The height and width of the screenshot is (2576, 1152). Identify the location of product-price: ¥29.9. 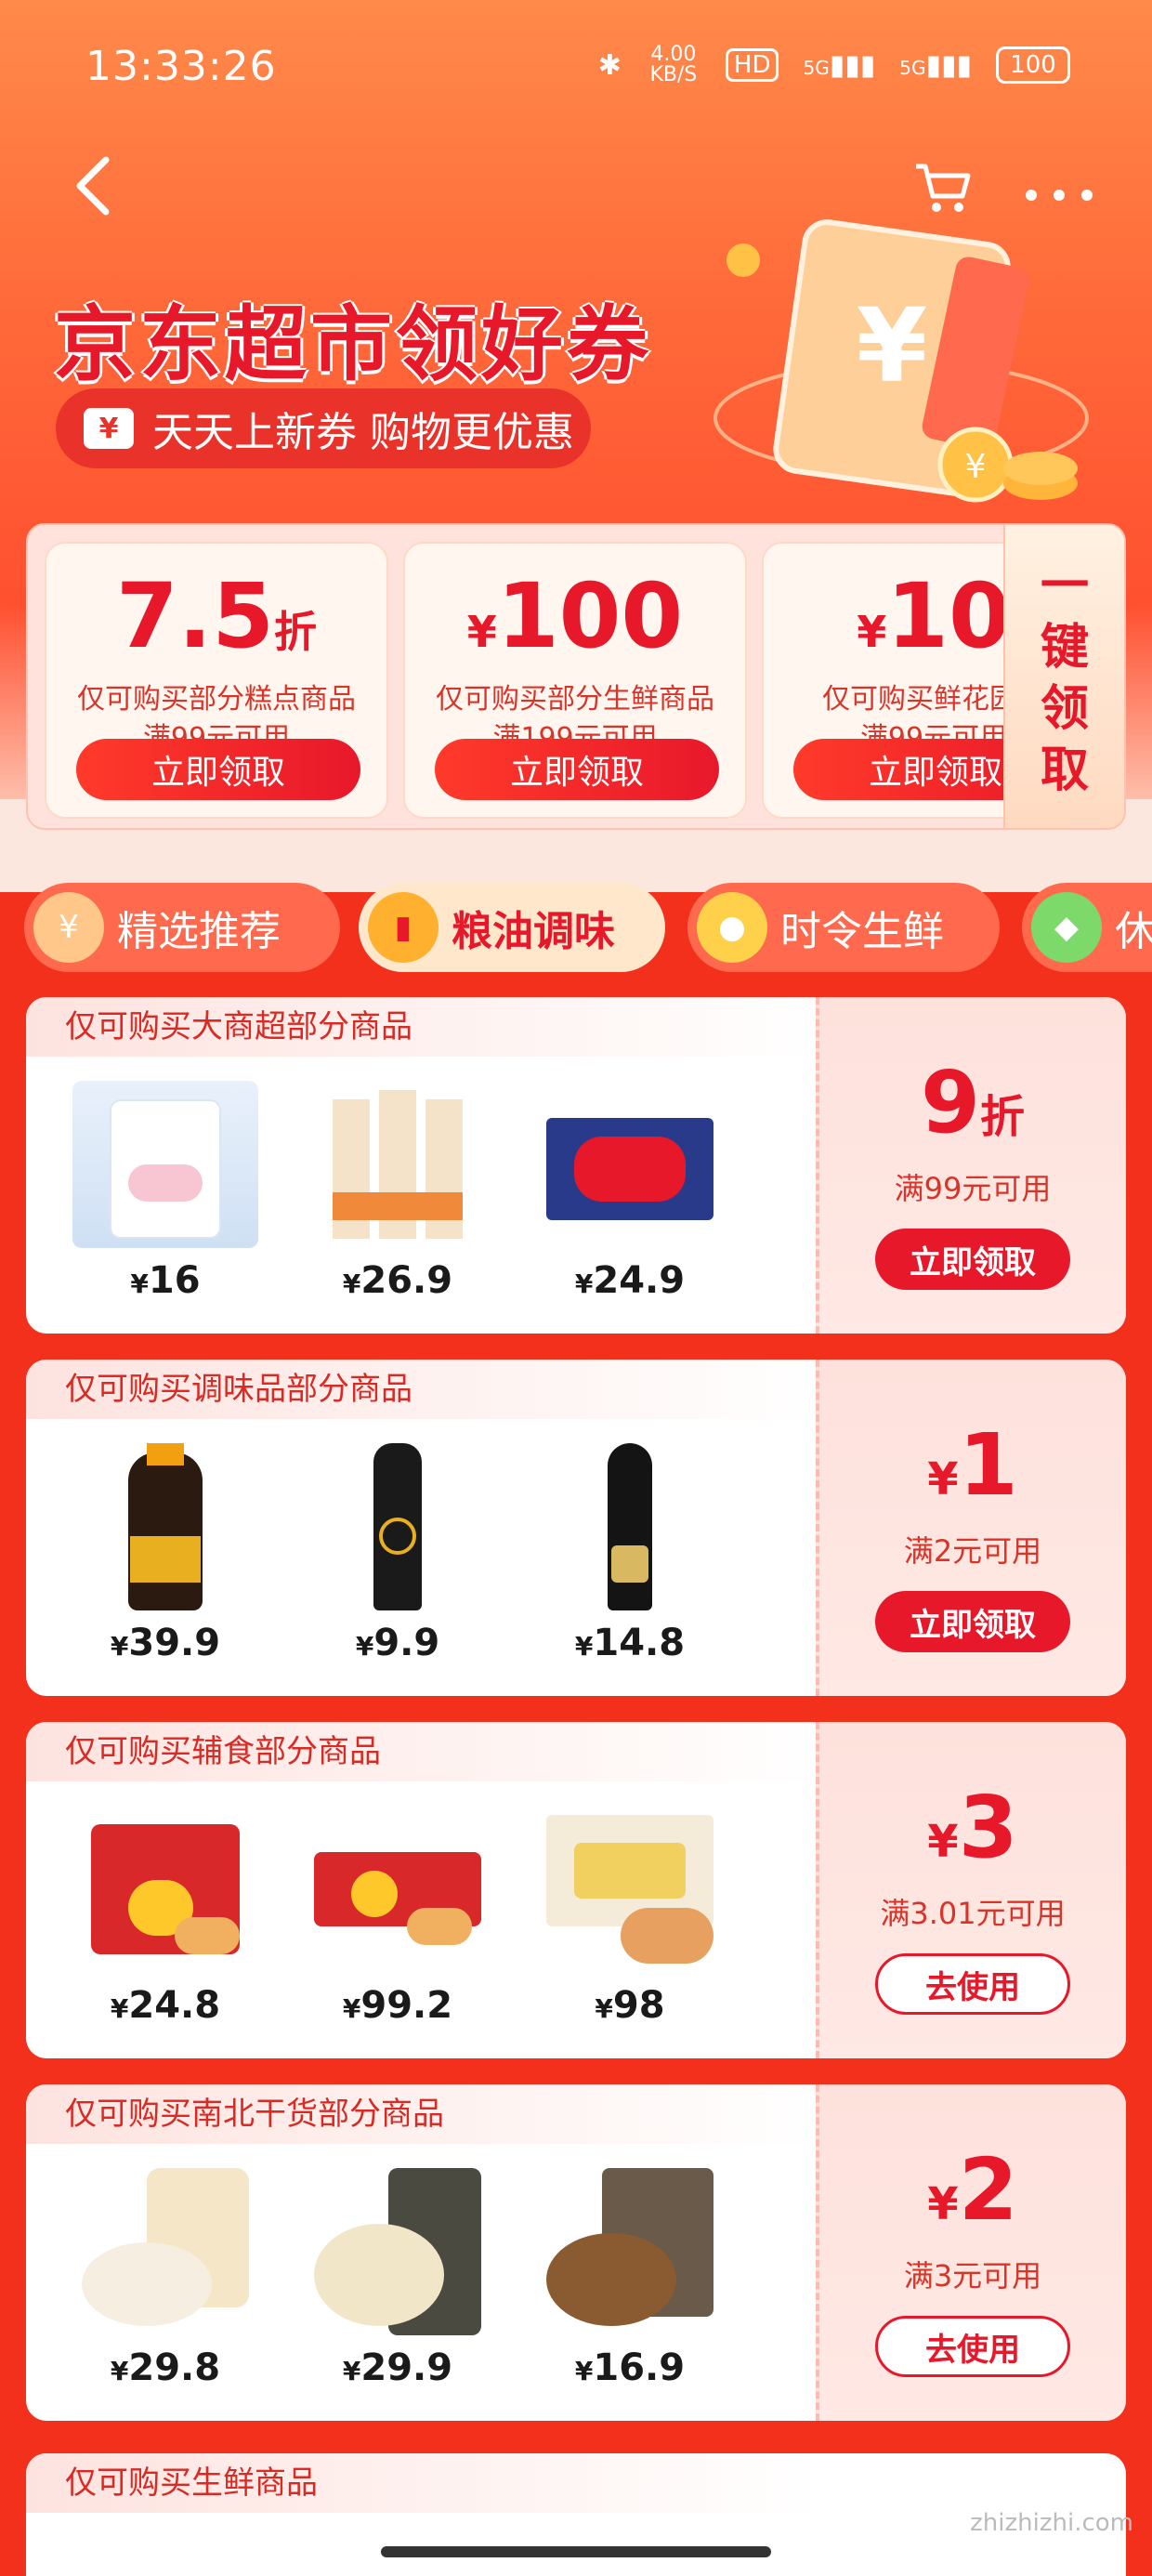
(397, 2367).